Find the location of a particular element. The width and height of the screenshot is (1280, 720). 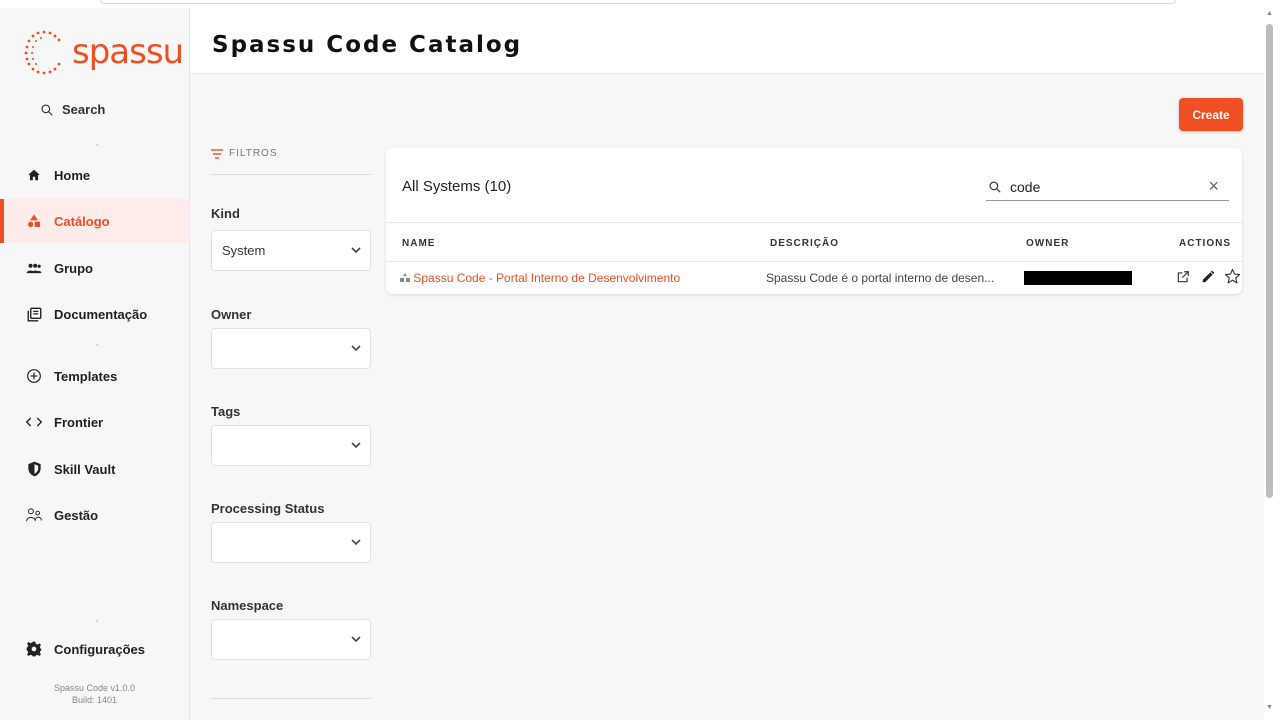

sidebar-item-home: Home is located at coordinates (94, 175).